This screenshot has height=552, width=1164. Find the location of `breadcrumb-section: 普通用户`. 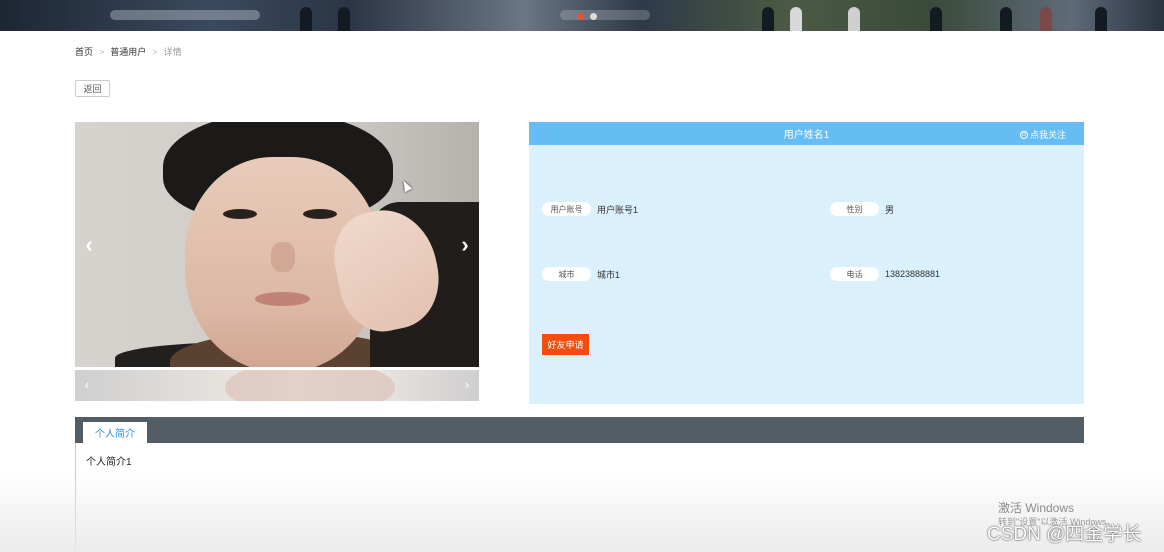

breadcrumb-section: 普通用户 is located at coordinates (128, 51).